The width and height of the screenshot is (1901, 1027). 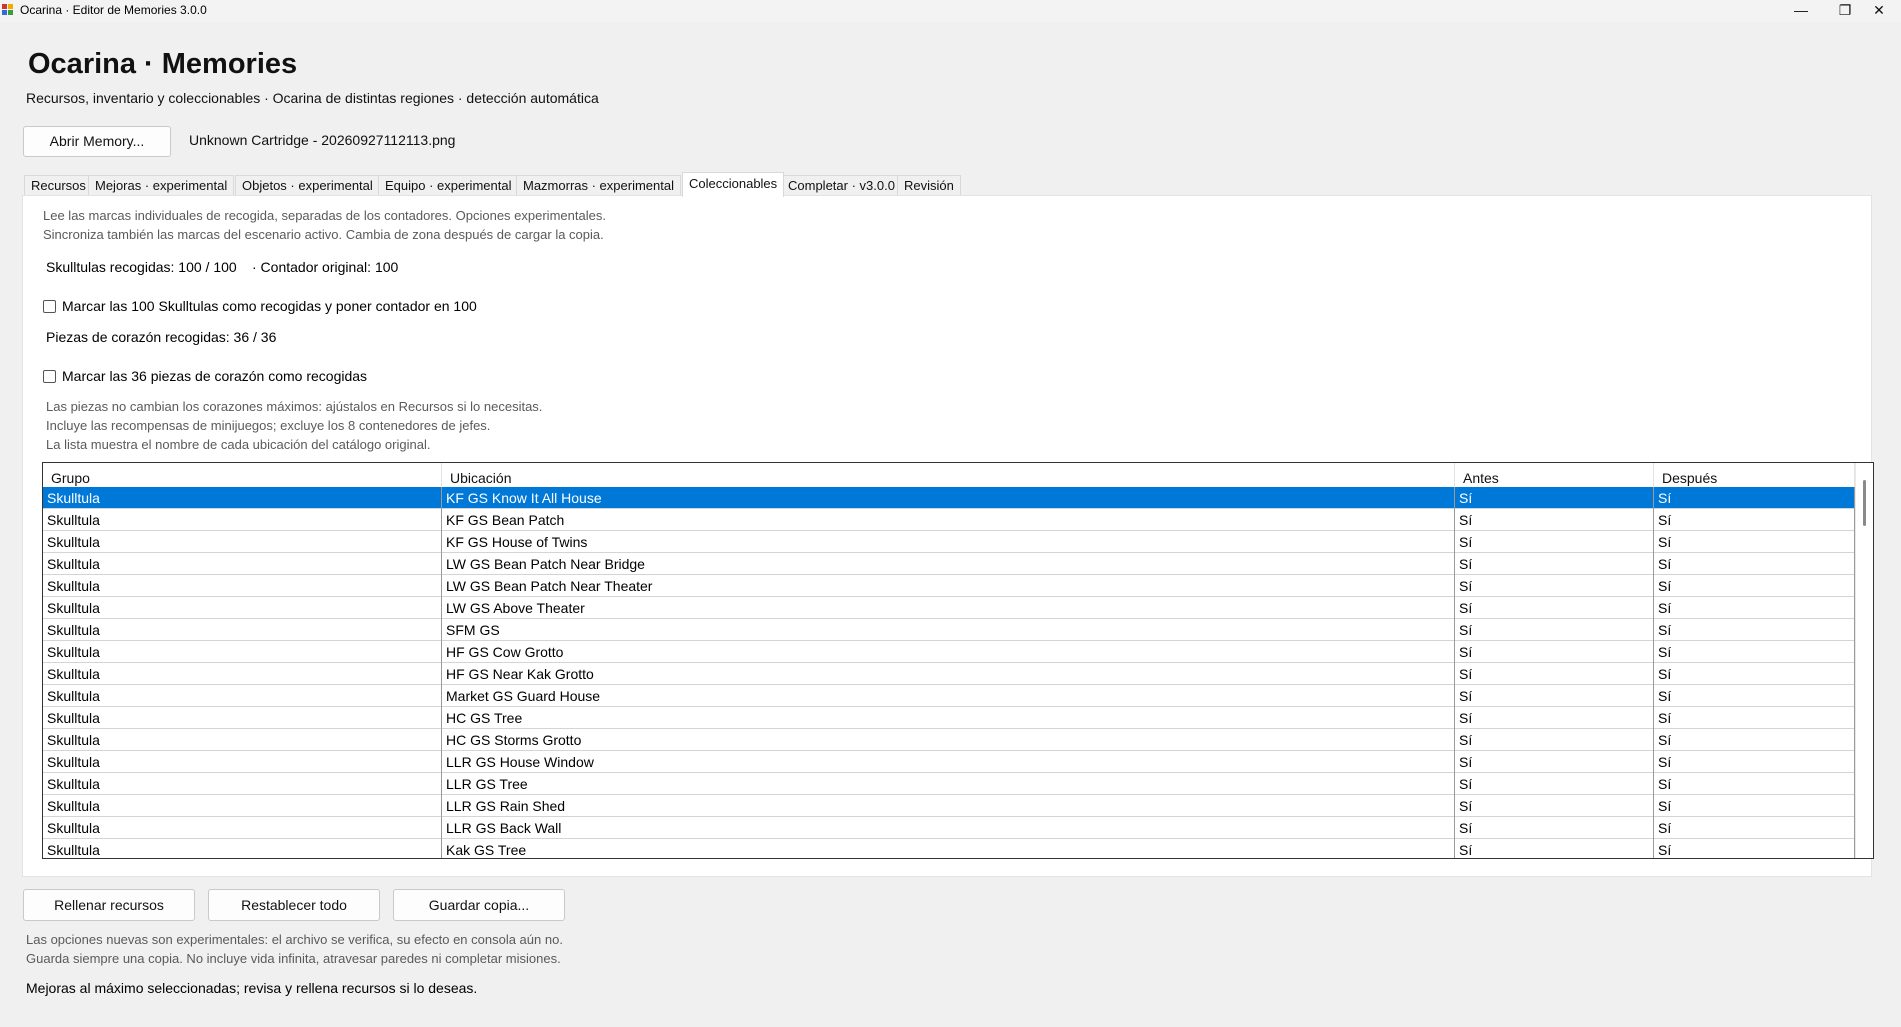 I want to click on table-row: Skulltula LW GS Above Theater Sí Sí, so click(x=949, y=608).